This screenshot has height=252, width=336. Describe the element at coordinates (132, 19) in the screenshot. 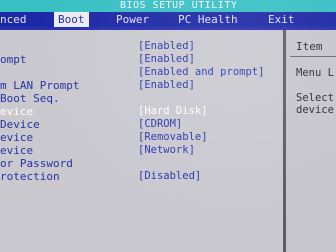

I see `menu-item-power: Power` at that location.